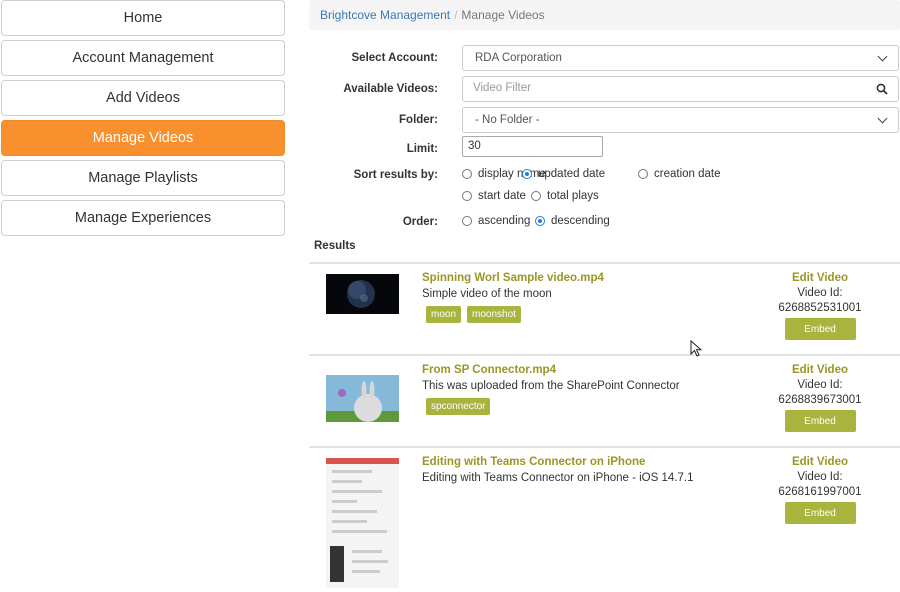  Describe the element at coordinates (507, 120) in the screenshot. I see `folder-select-value: - No Folder -` at that location.